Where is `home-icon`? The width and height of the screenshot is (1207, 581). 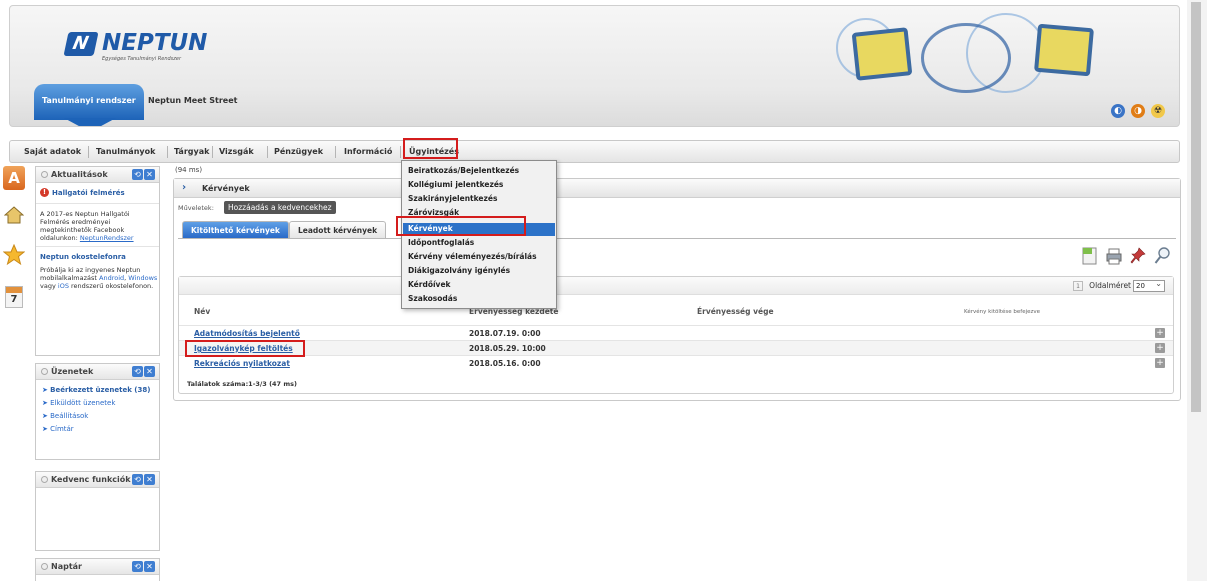
home-icon is located at coordinates (14, 215).